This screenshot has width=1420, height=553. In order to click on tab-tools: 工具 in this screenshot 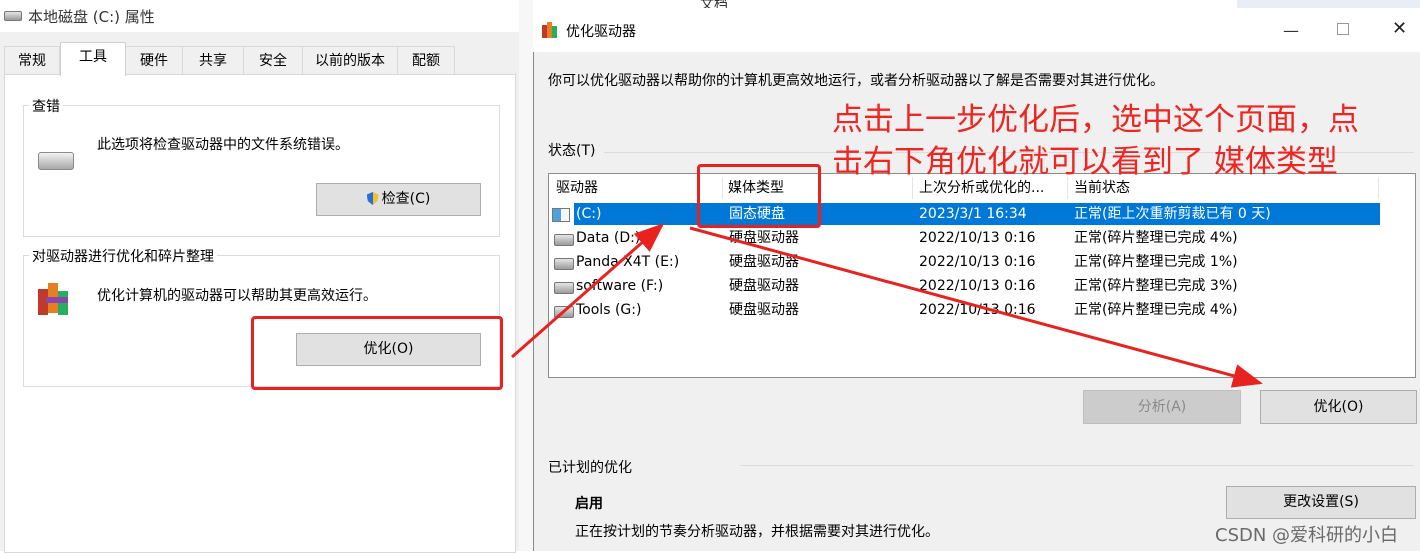, I will do `click(93, 59)`.